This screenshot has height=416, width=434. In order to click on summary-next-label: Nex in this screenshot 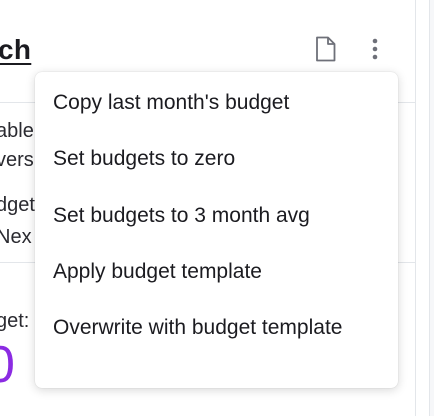, I will do `click(16, 237)`.